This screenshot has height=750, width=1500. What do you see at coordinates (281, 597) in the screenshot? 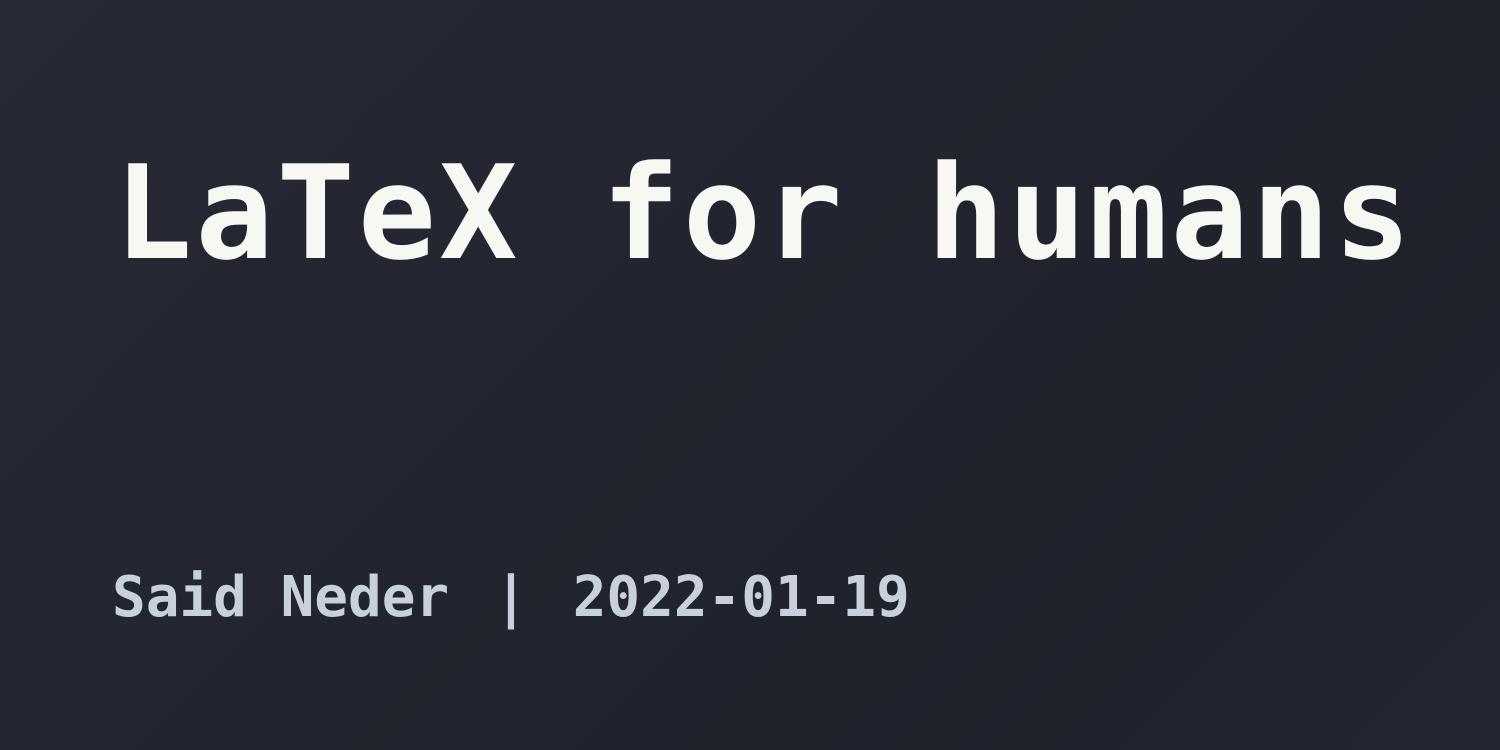
I see `author-name: Said Neder` at bounding box center [281, 597].